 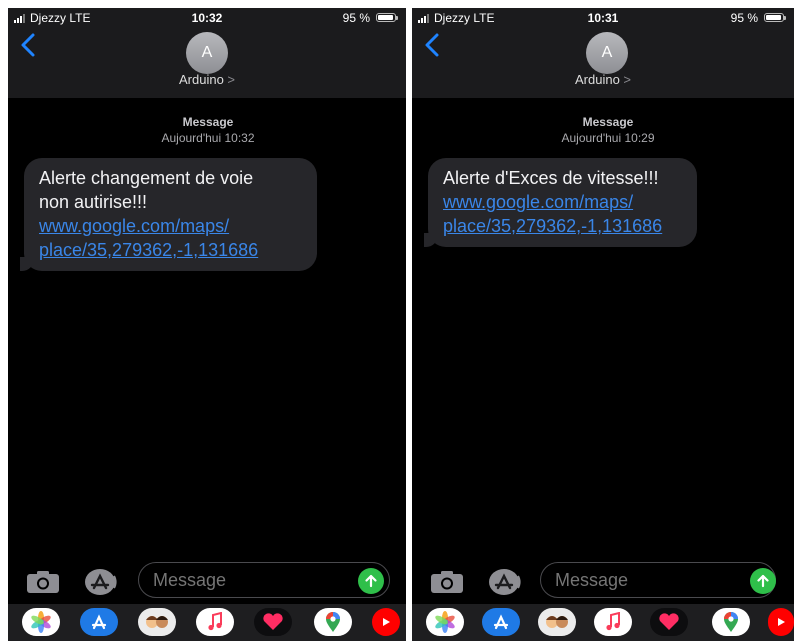 What do you see at coordinates (93, 202) in the screenshot?
I see `message-text-line: non autirise!!!` at bounding box center [93, 202].